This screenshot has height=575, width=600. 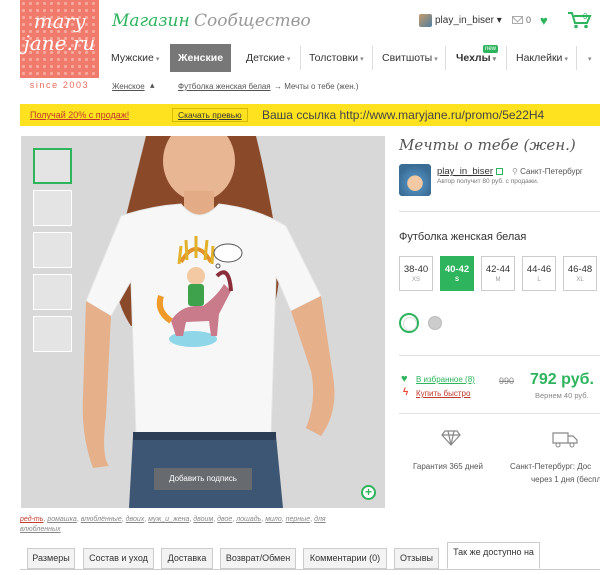 I want to click on designer-status-icon, so click(x=499, y=171).